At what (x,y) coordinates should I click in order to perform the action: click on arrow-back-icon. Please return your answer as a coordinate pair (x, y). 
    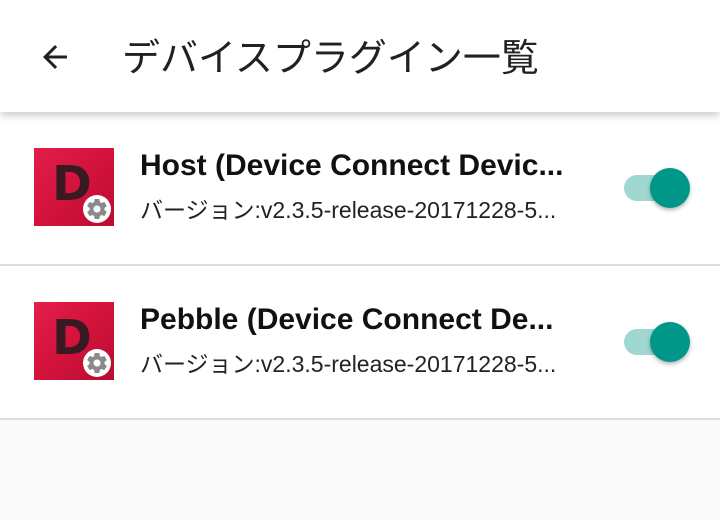
    Looking at the image, I should click on (55, 57).